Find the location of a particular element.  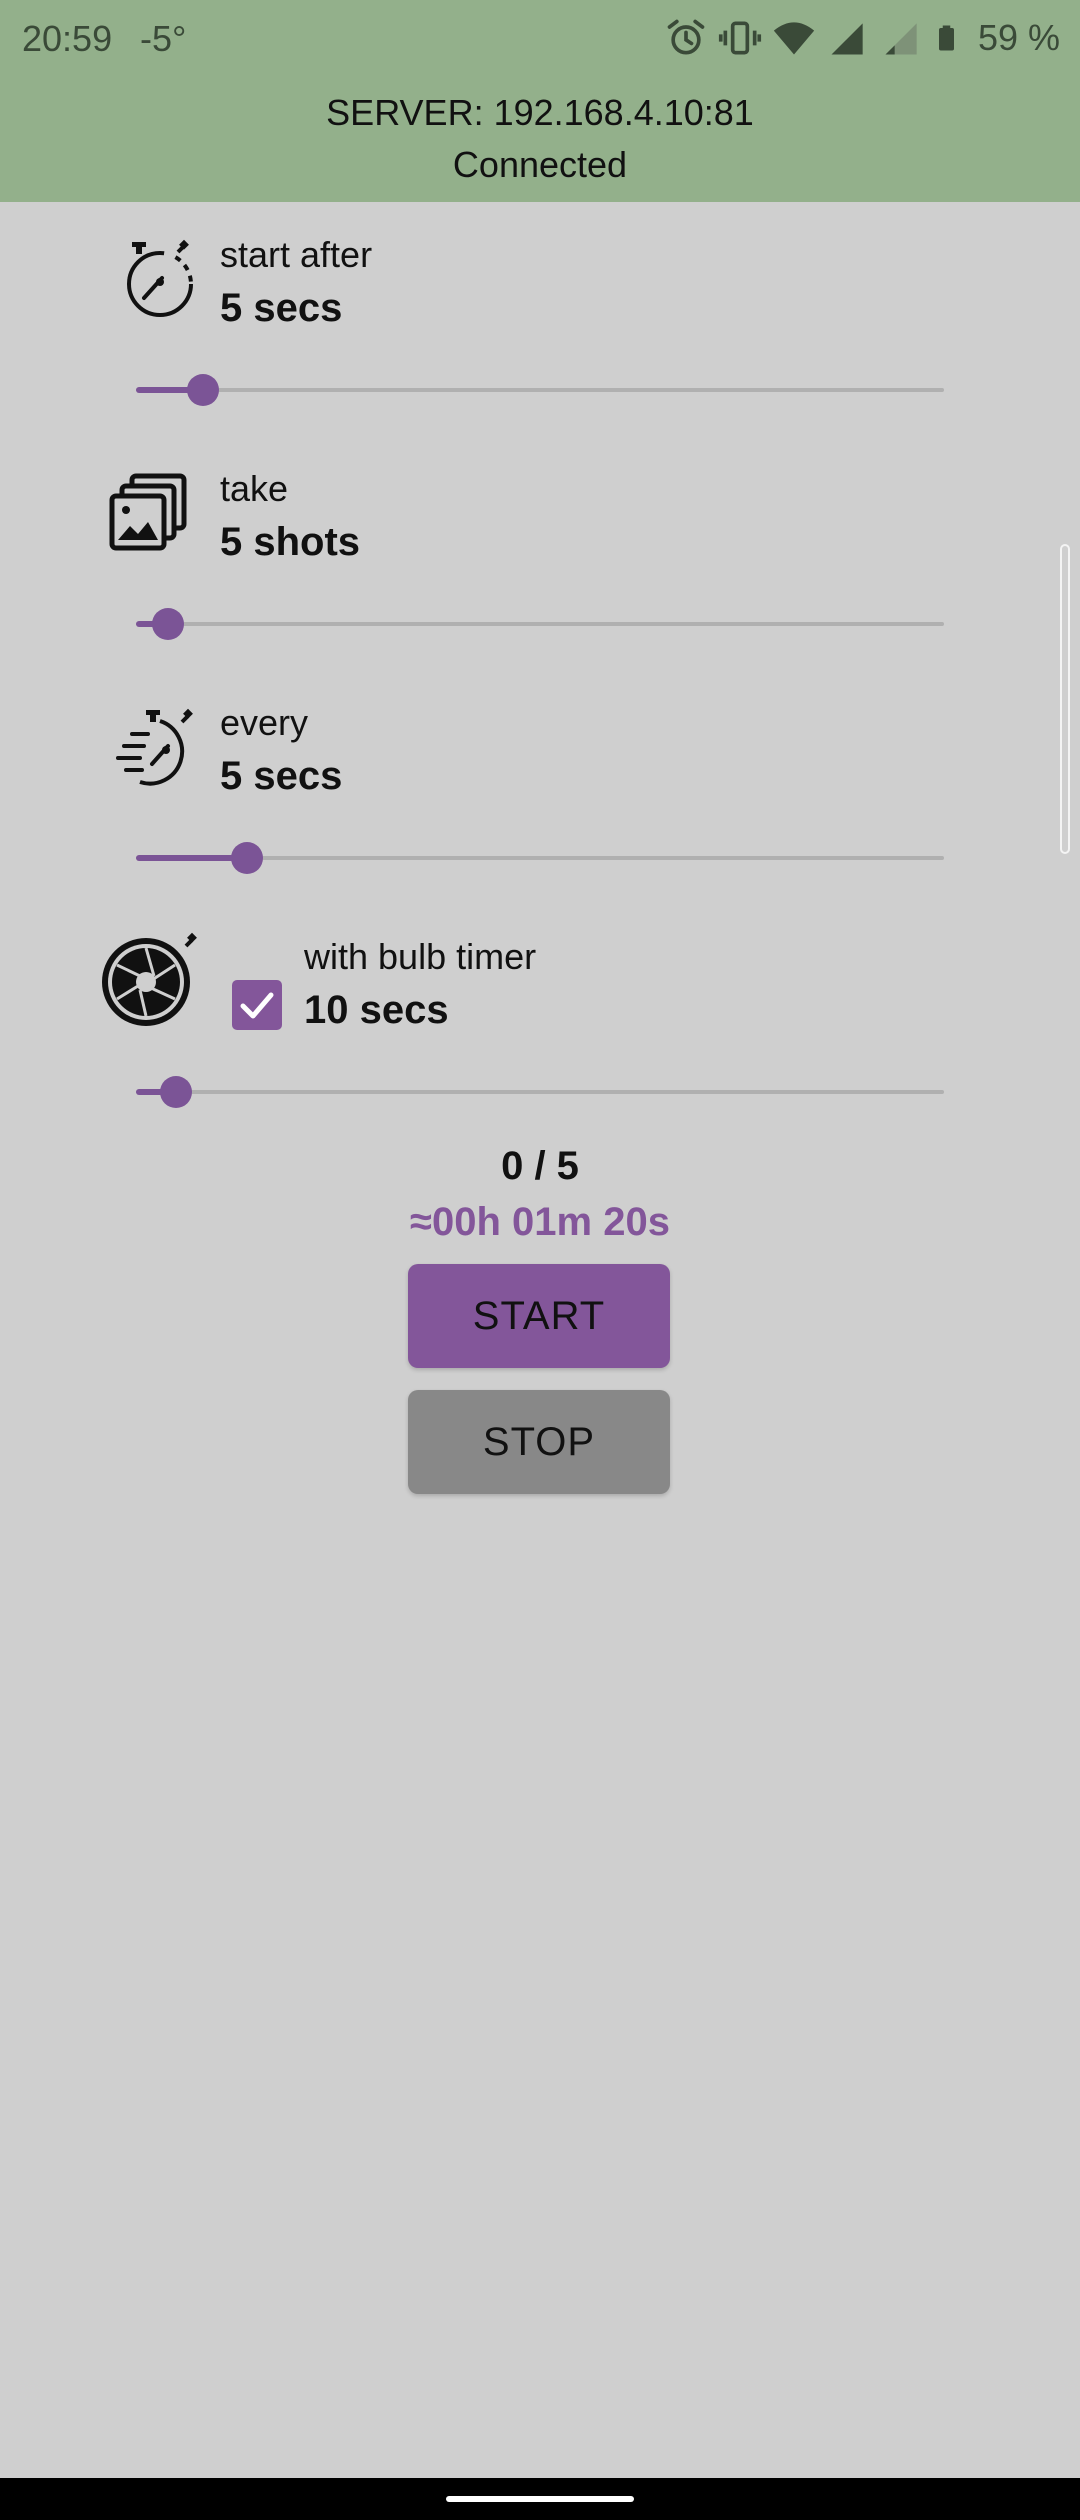

status-temperature: -5° is located at coordinates (163, 38).